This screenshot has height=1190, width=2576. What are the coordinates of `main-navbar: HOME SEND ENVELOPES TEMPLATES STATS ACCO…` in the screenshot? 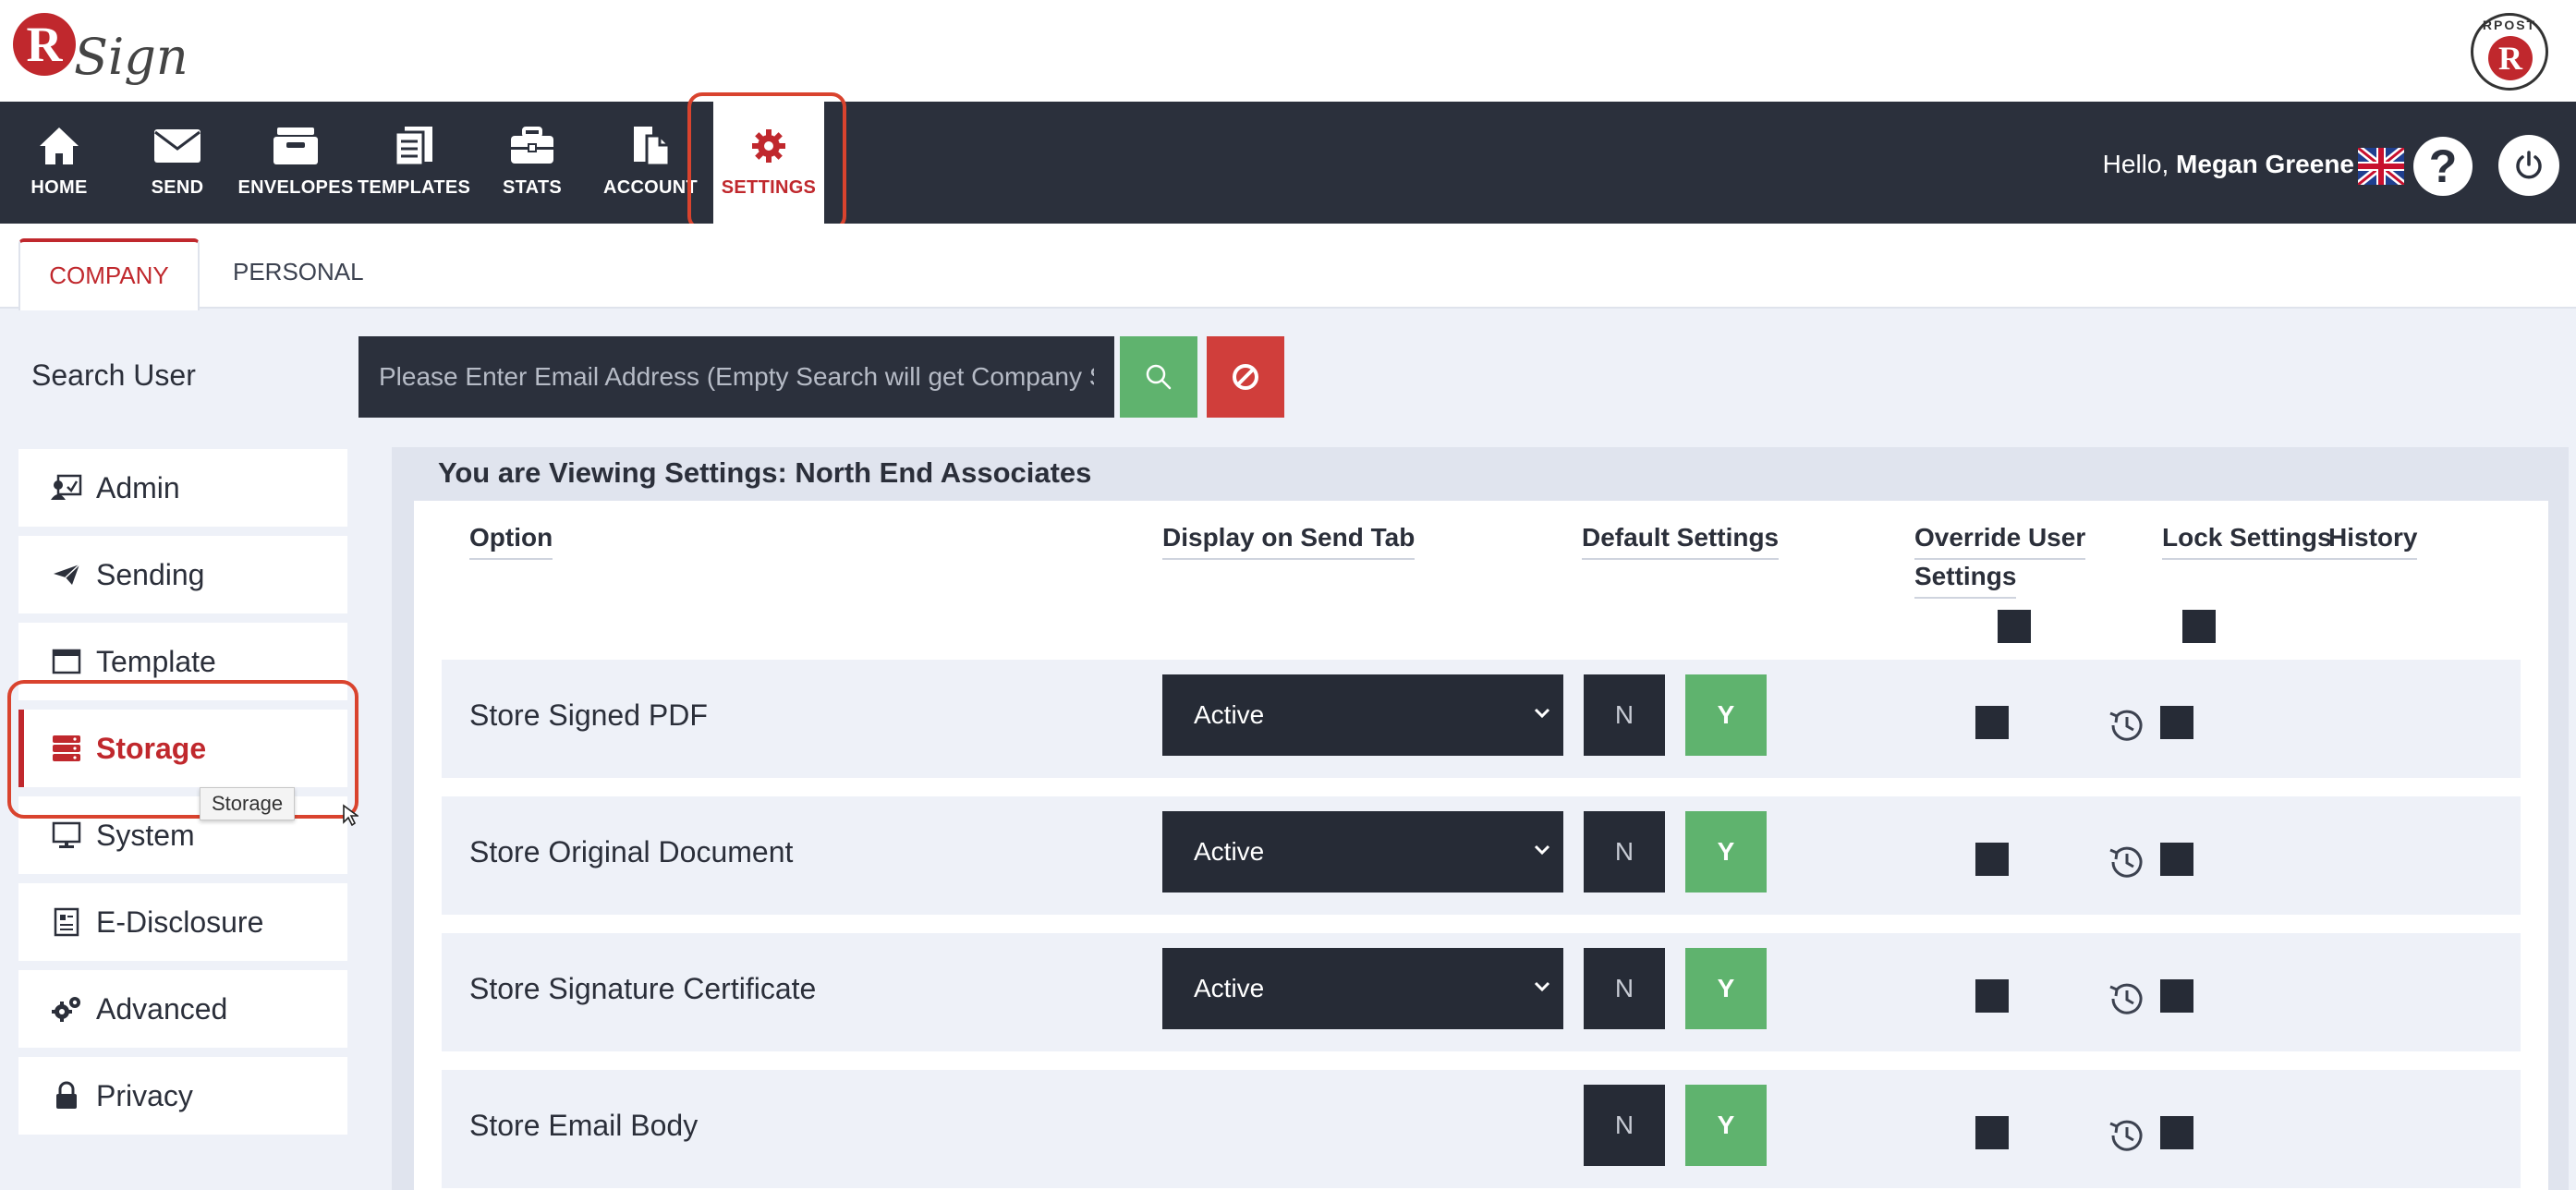 It's located at (1288, 163).